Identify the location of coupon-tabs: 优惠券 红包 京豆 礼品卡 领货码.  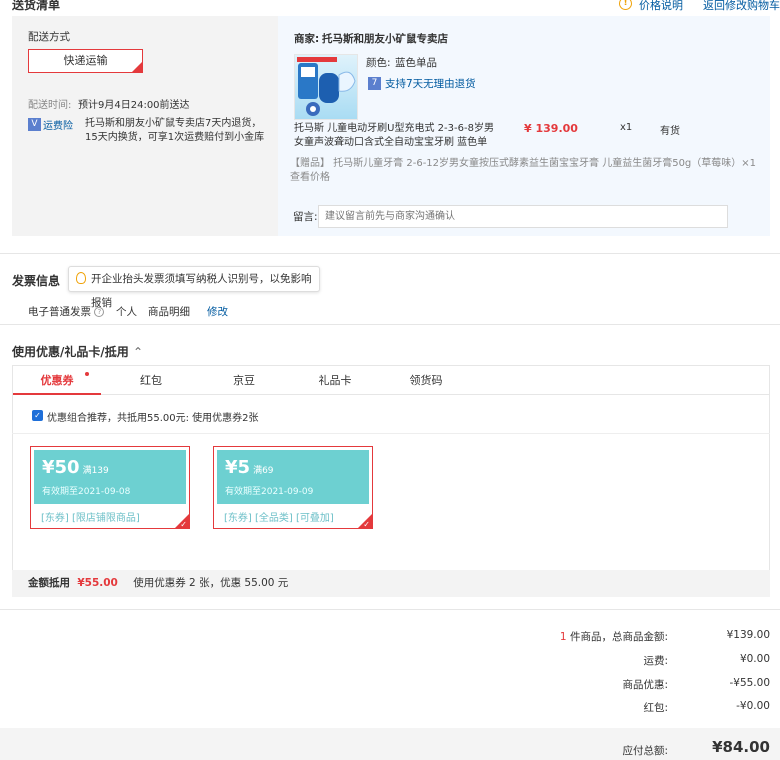
(391, 380).